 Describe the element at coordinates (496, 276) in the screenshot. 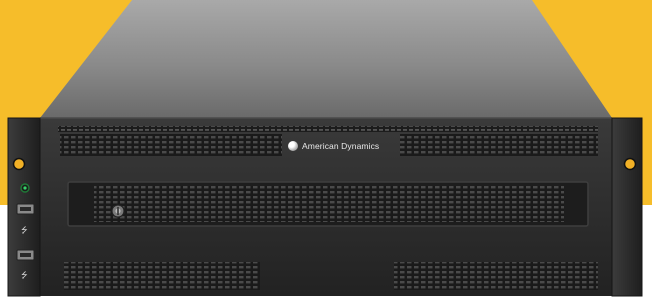

I see `lower-right-vent` at that location.